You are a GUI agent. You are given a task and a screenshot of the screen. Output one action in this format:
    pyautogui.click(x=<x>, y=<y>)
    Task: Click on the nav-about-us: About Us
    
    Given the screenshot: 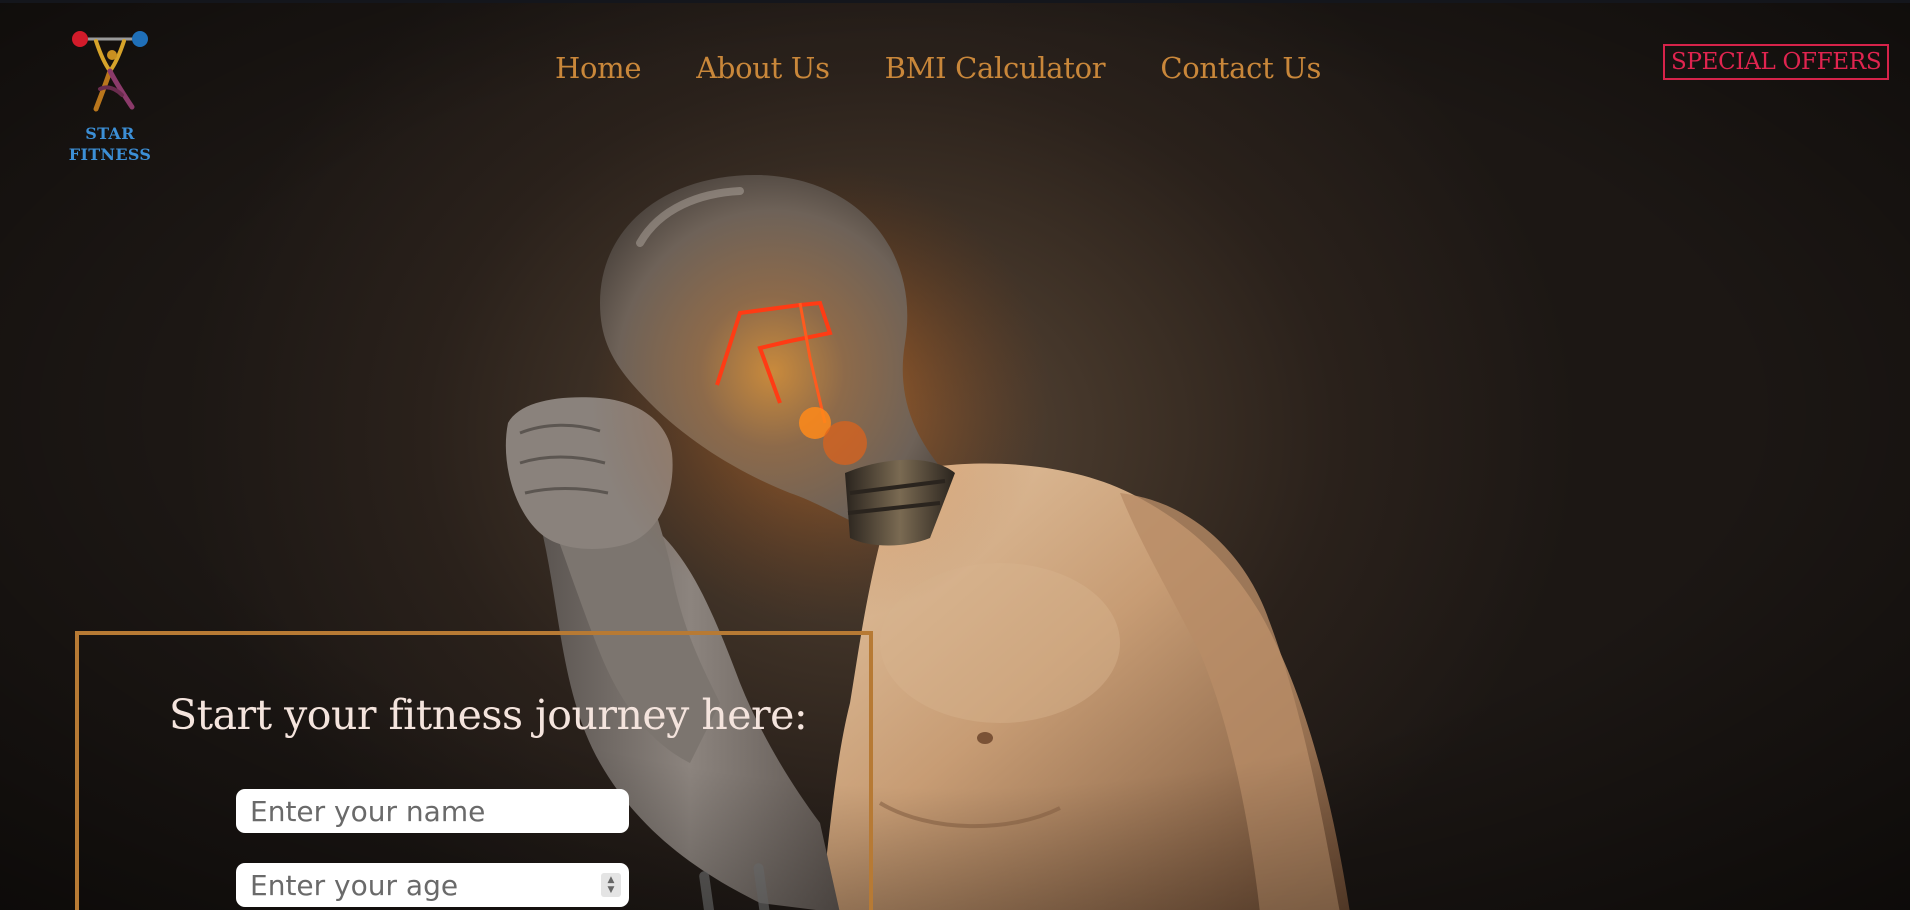 What is the action you would take?
    pyautogui.click(x=763, y=68)
    